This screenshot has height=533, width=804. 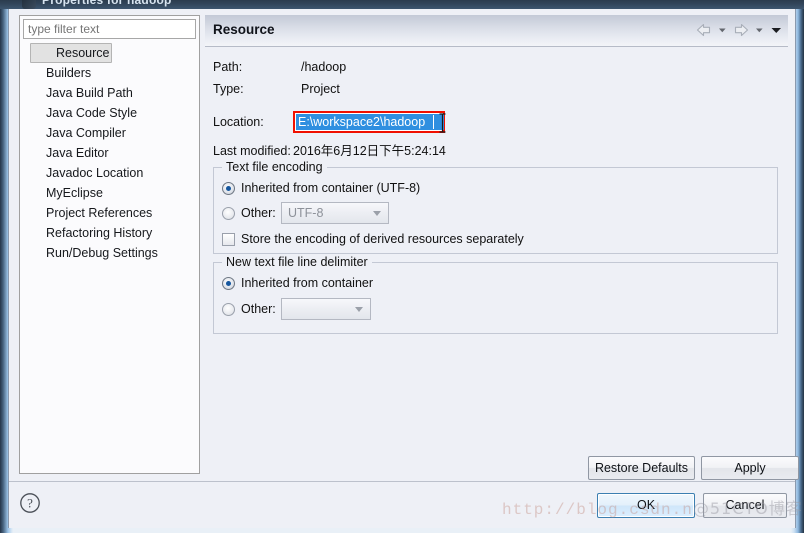 What do you see at coordinates (89, 93) in the screenshot?
I see `sidebar-item-label: Java Build Path` at bounding box center [89, 93].